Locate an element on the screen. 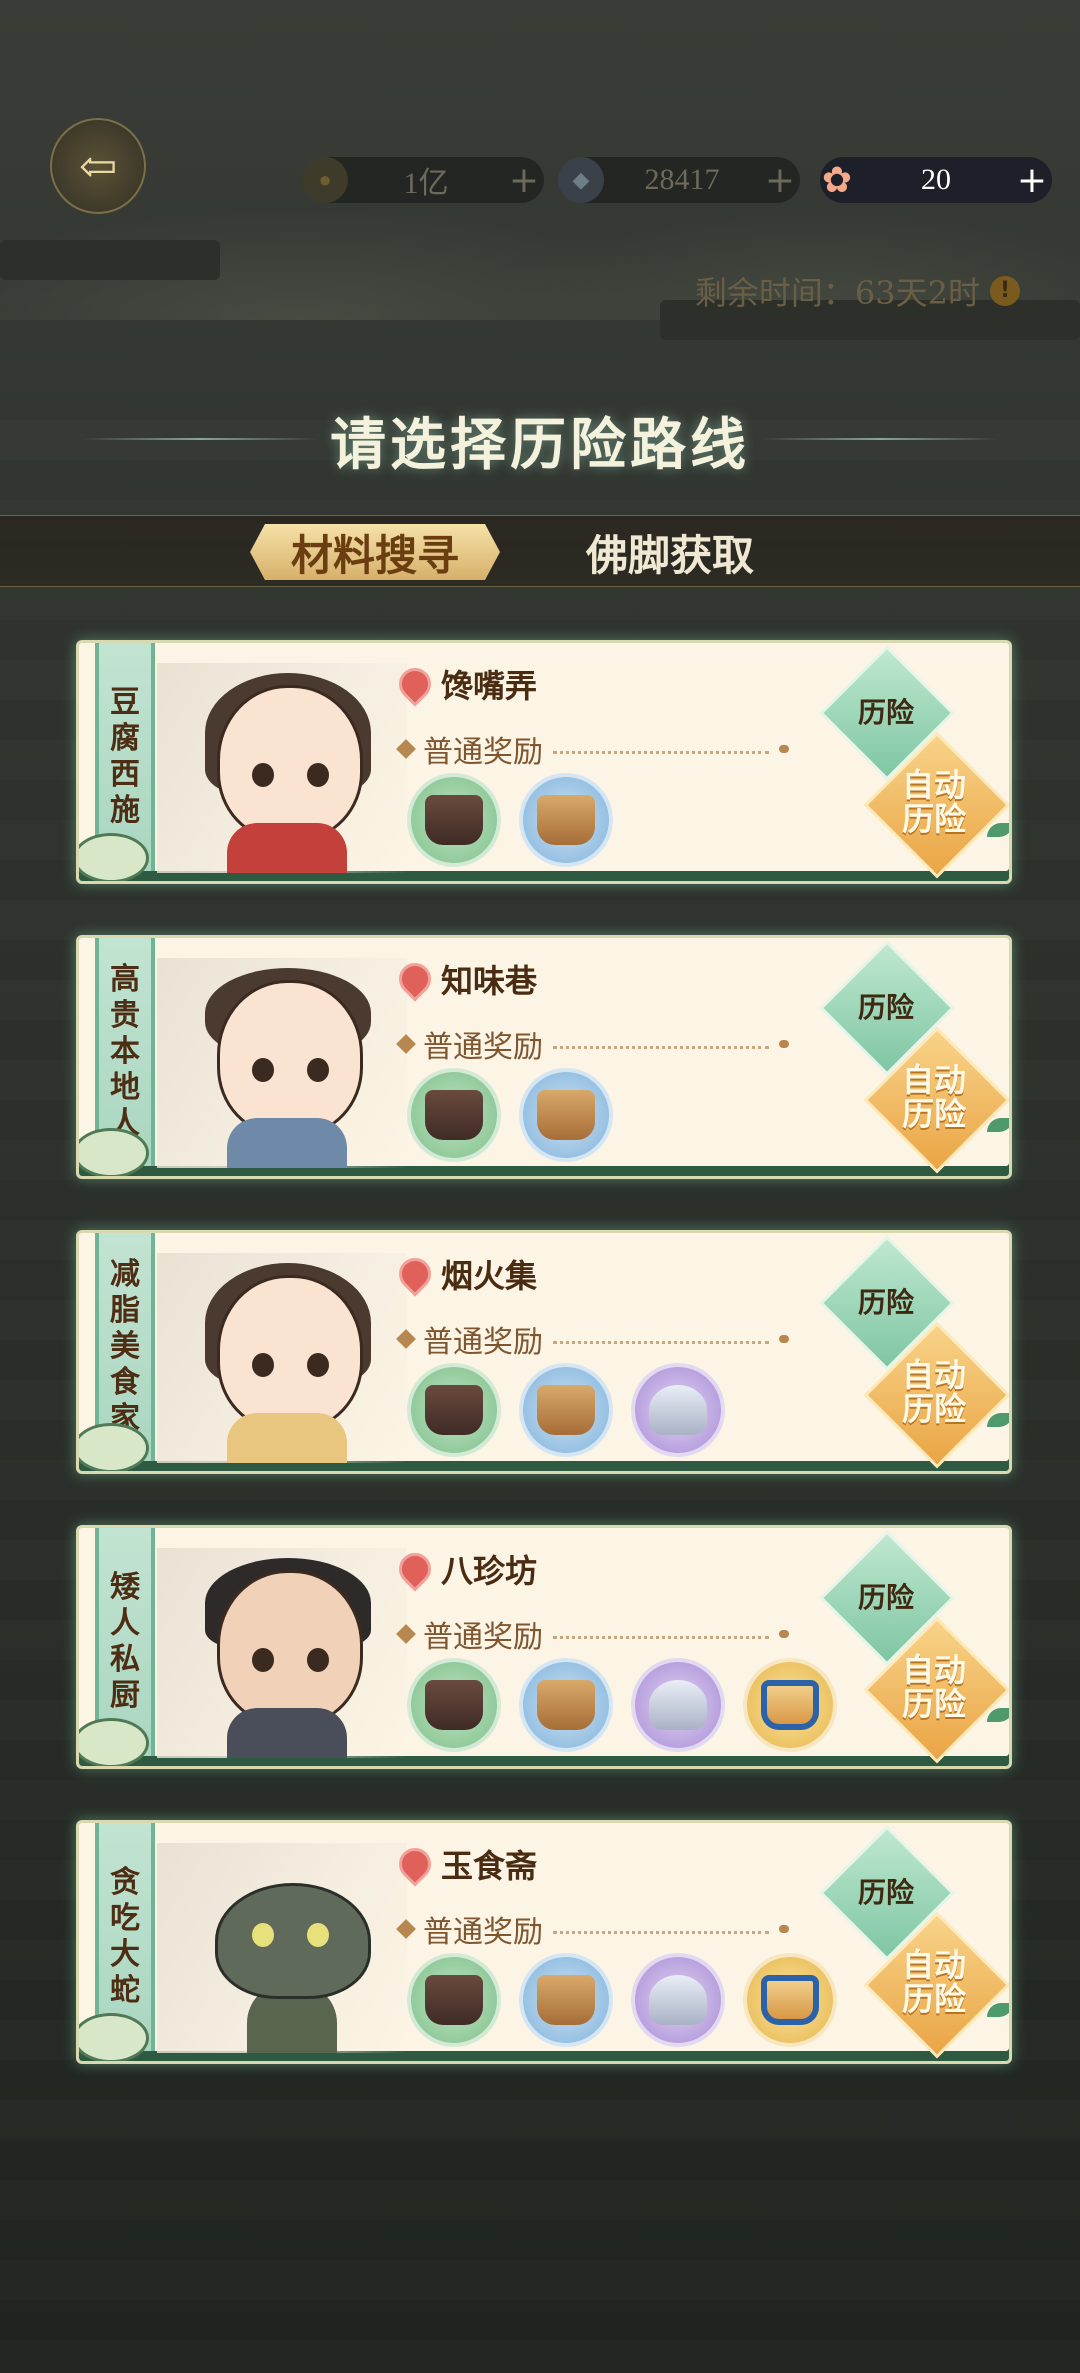 This screenshot has height=2373, width=1080. name-char: 大 is located at coordinates (125, 1954).